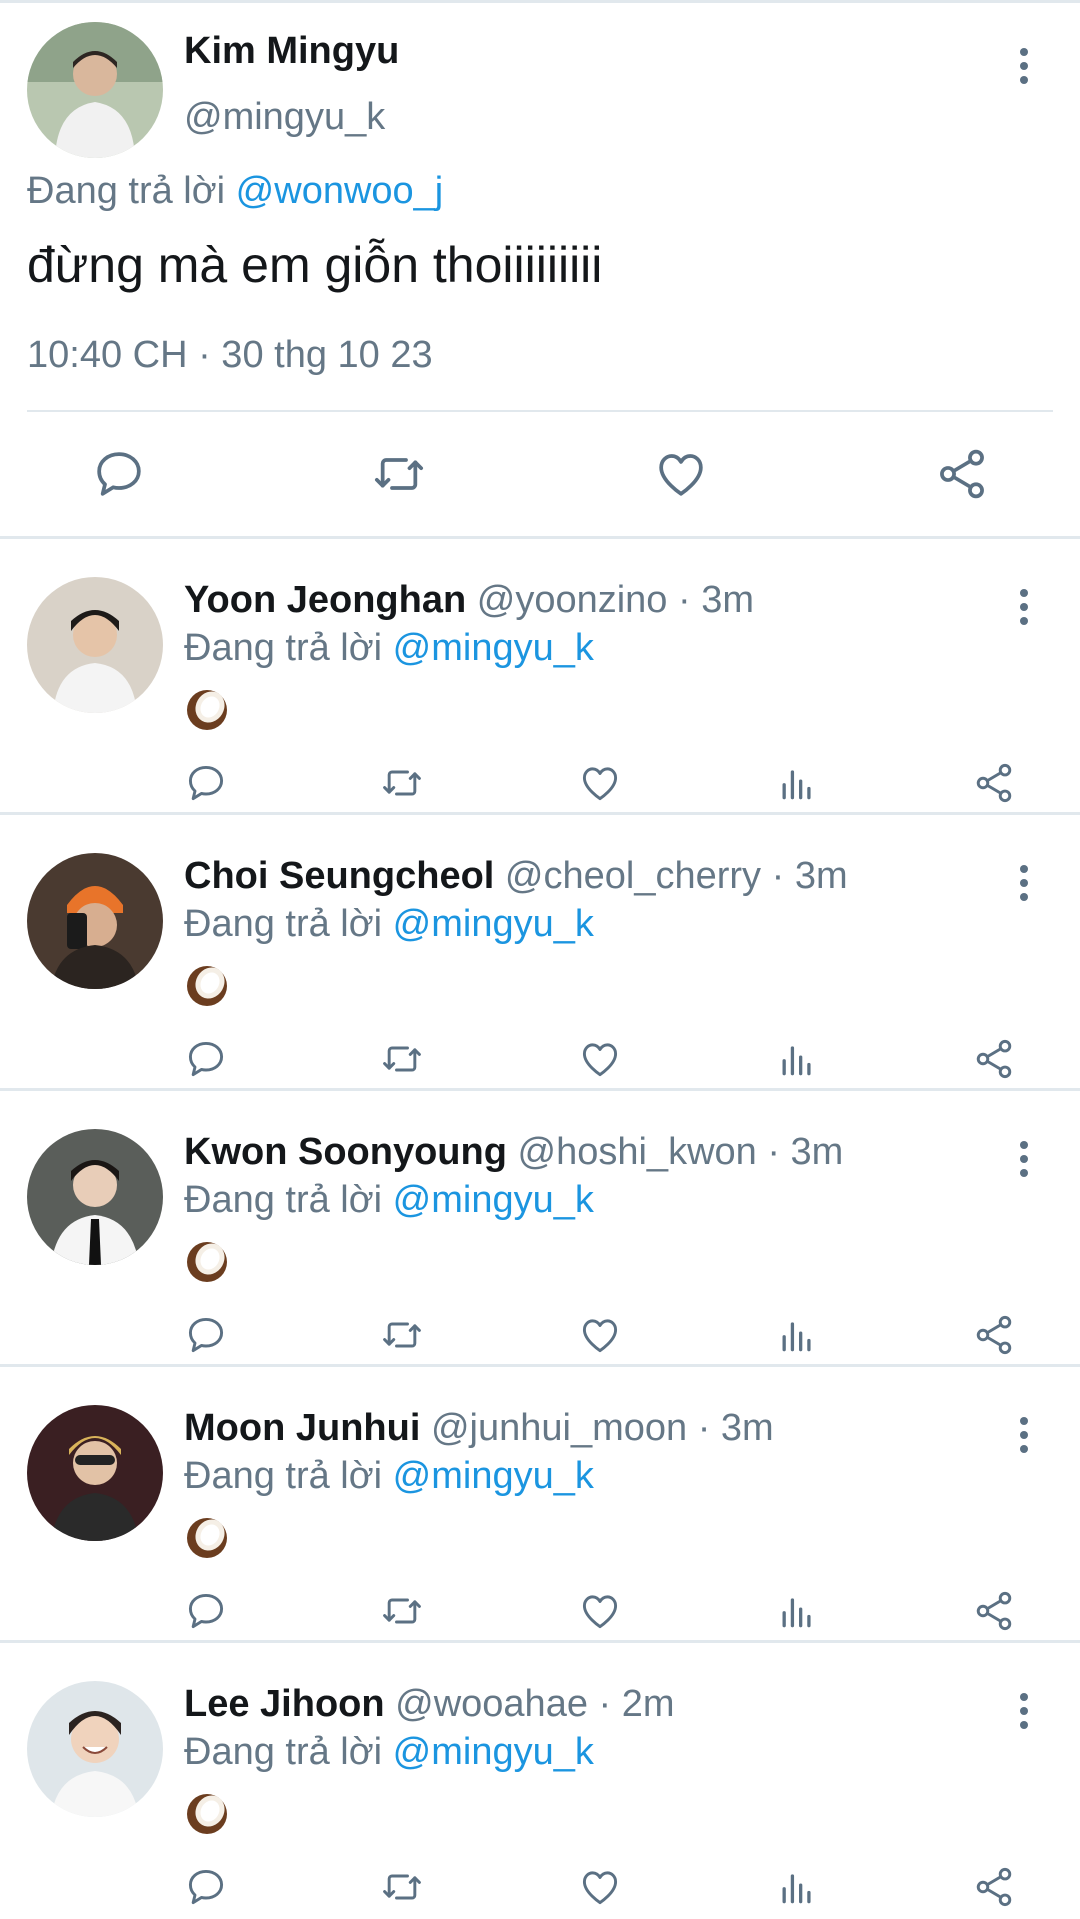 Image resolution: width=1080 pixels, height=1919 pixels. Describe the element at coordinates (540, 411) in the screenshot. I see `divider` at that location.